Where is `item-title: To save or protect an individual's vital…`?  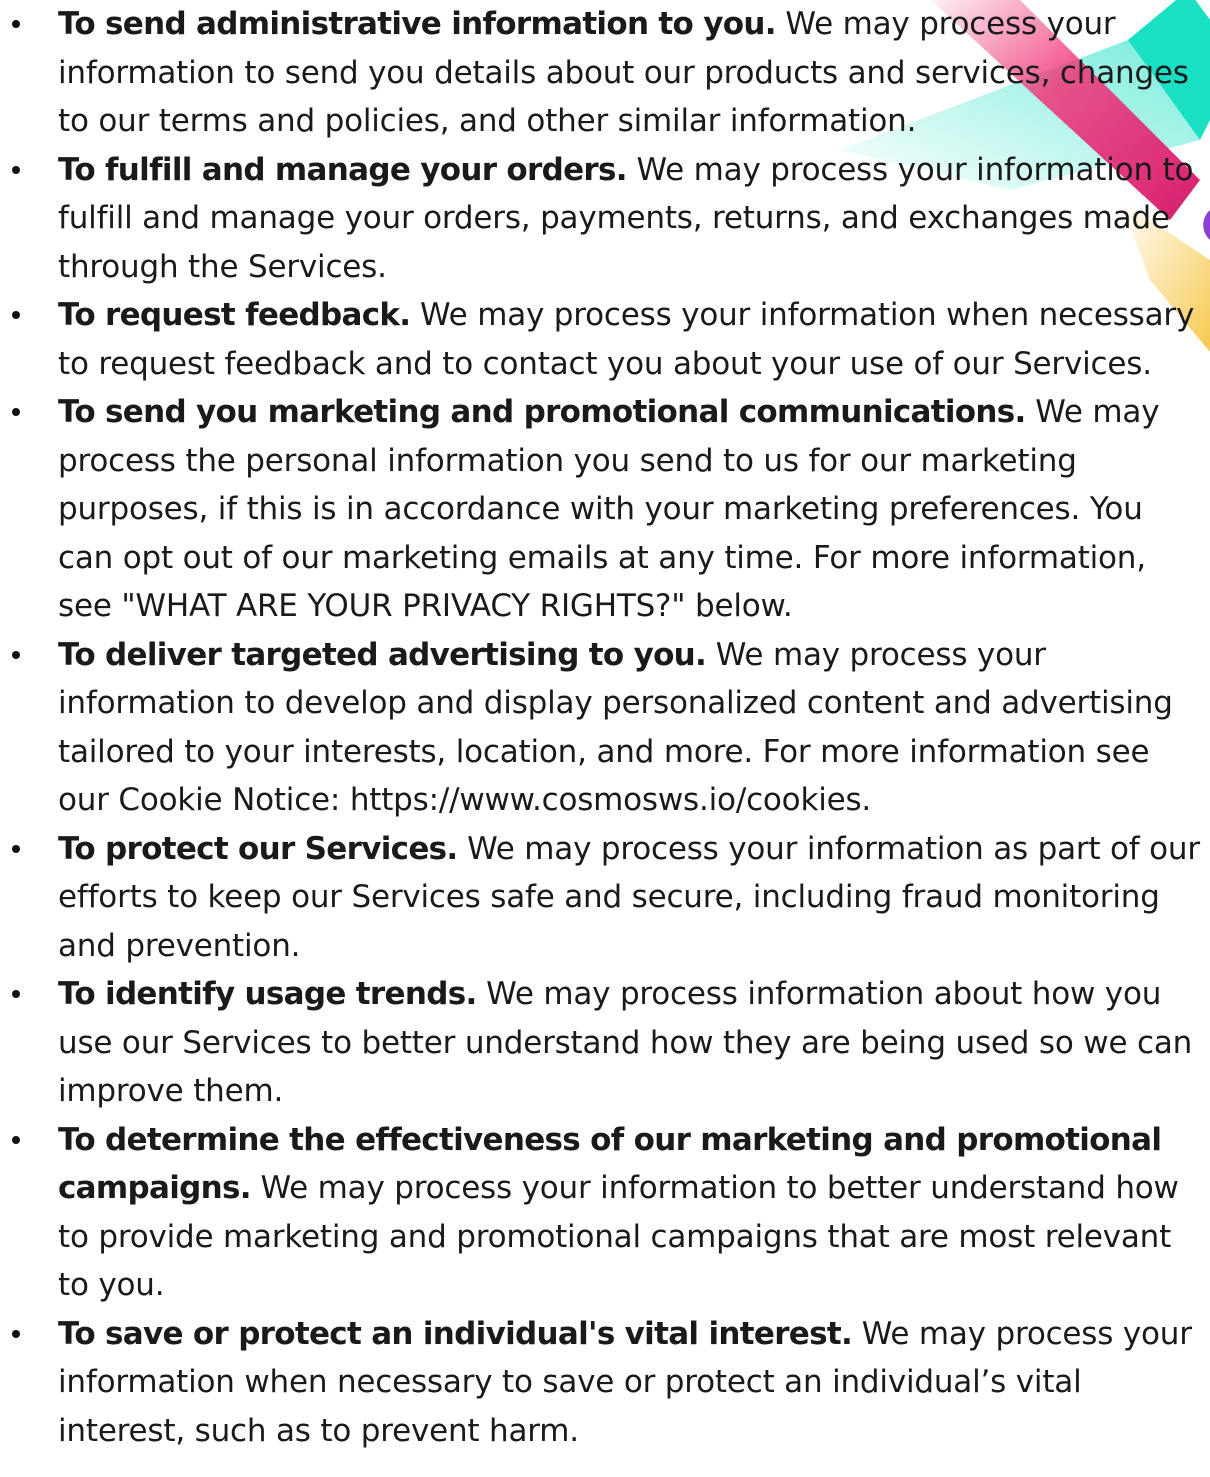
item-title: To save or protect an individual's vital… is located at coordinates (455, 1333).